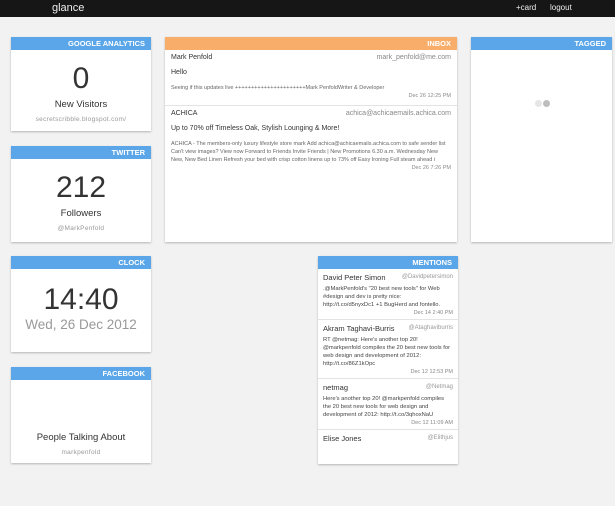 Image resolution: width=615 pixels, height=506 pixels. Describe the element at coordinates (307, 8) in the screenshot. I see `top-bar: glance +card logout` at that location.